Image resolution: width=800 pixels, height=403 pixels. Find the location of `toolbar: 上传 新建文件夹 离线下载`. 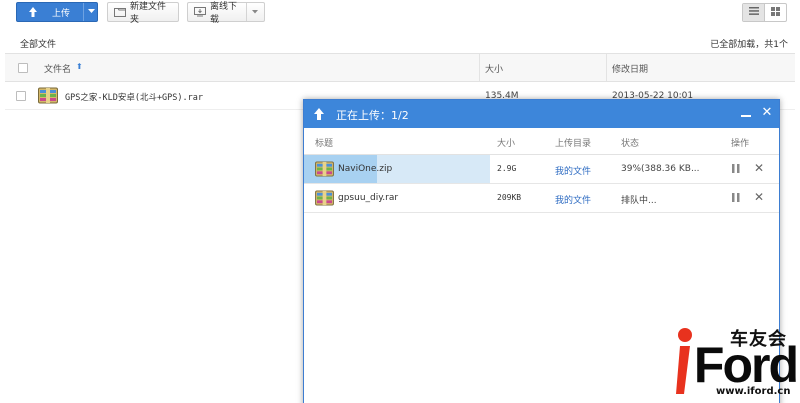

toolbar: 上传 新建文件夹 离线下载 is located at coordinates (400, 15).